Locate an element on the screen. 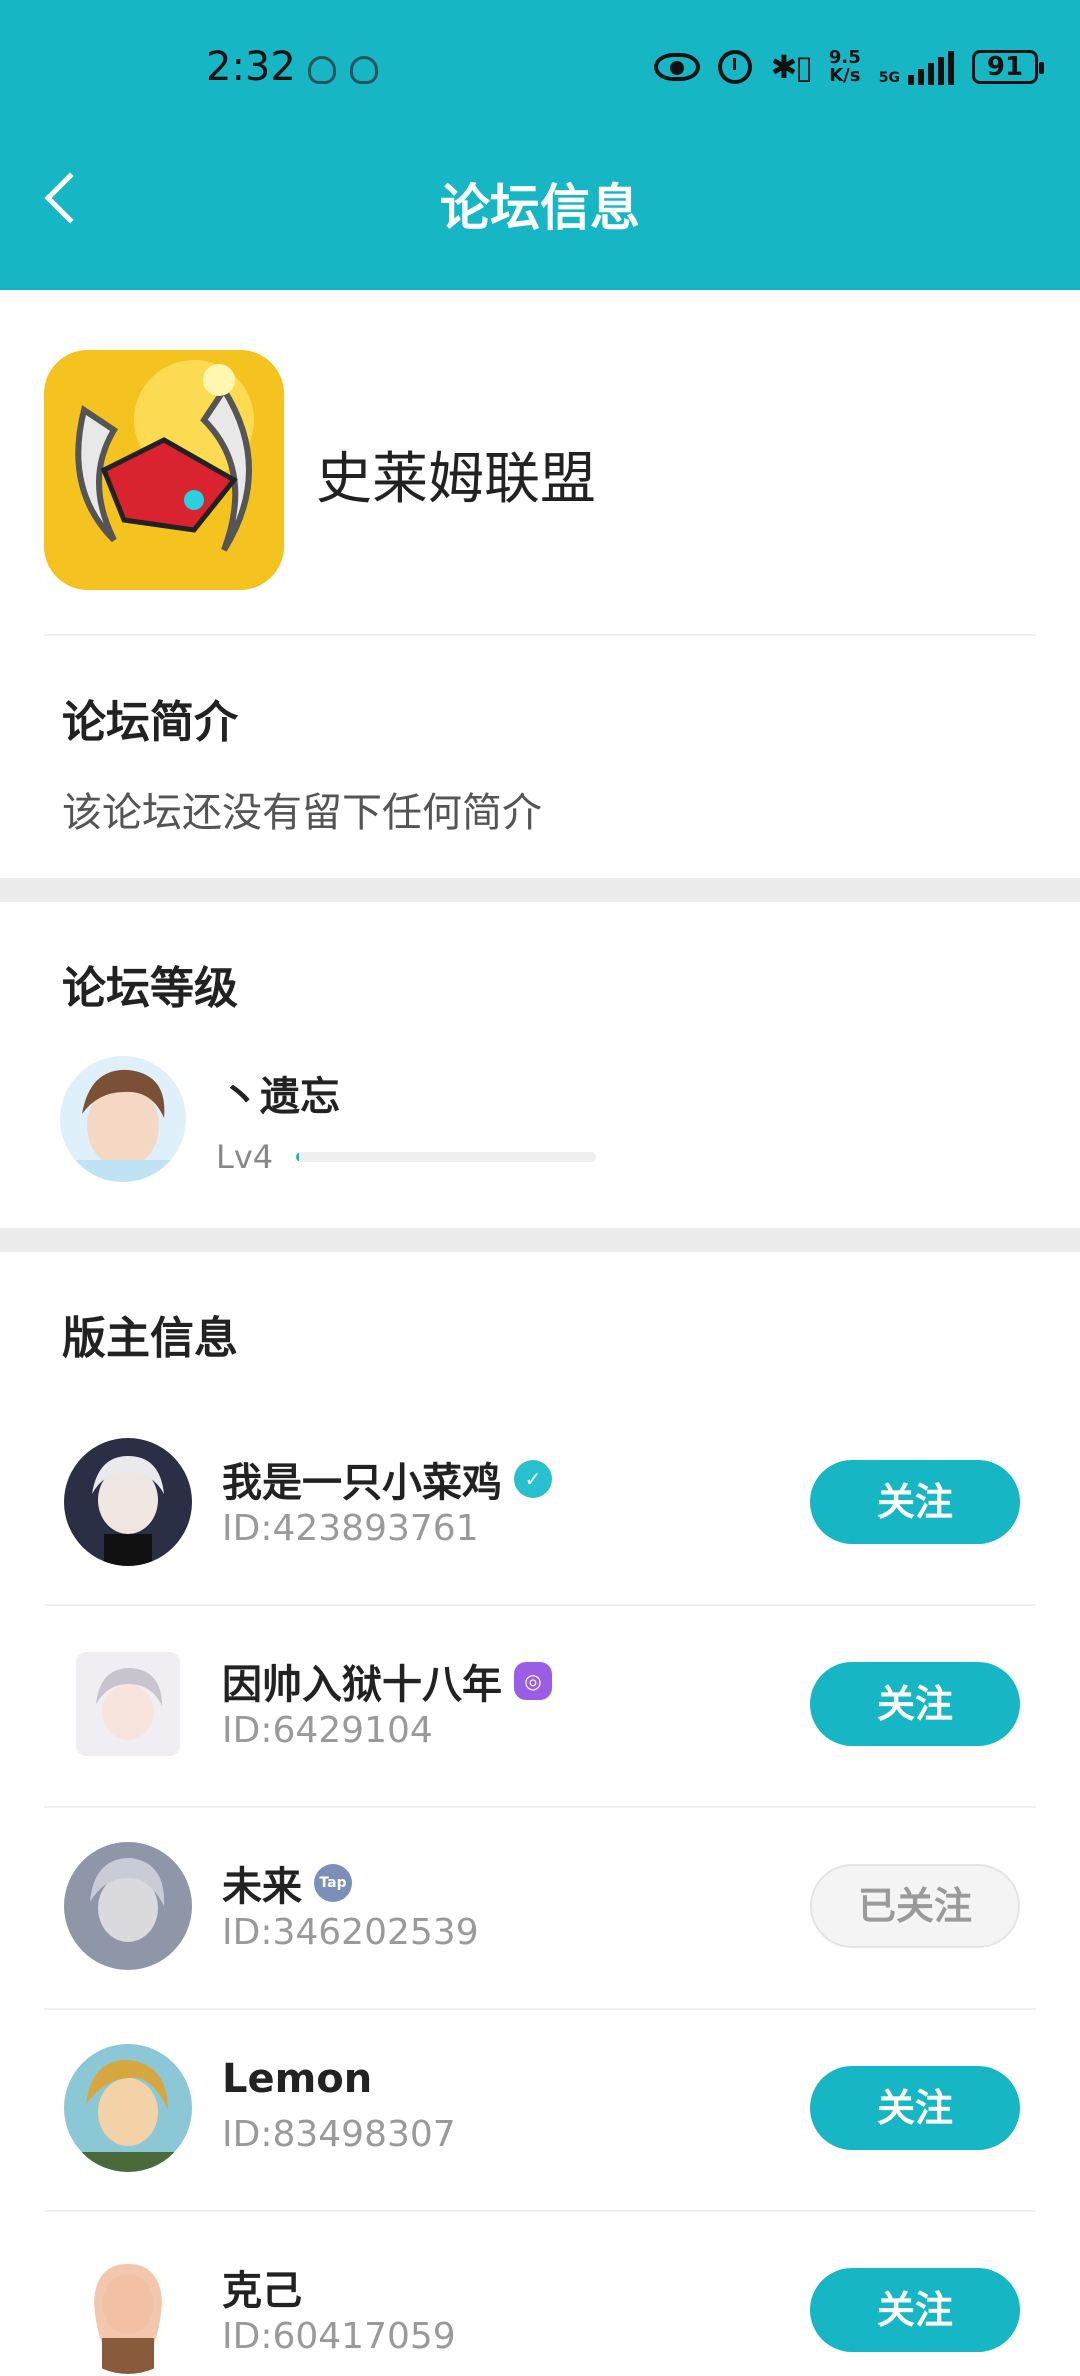  status-icons: ✱▯ 9.5 K/s 5G 91 is located at coordinates (849, 66).